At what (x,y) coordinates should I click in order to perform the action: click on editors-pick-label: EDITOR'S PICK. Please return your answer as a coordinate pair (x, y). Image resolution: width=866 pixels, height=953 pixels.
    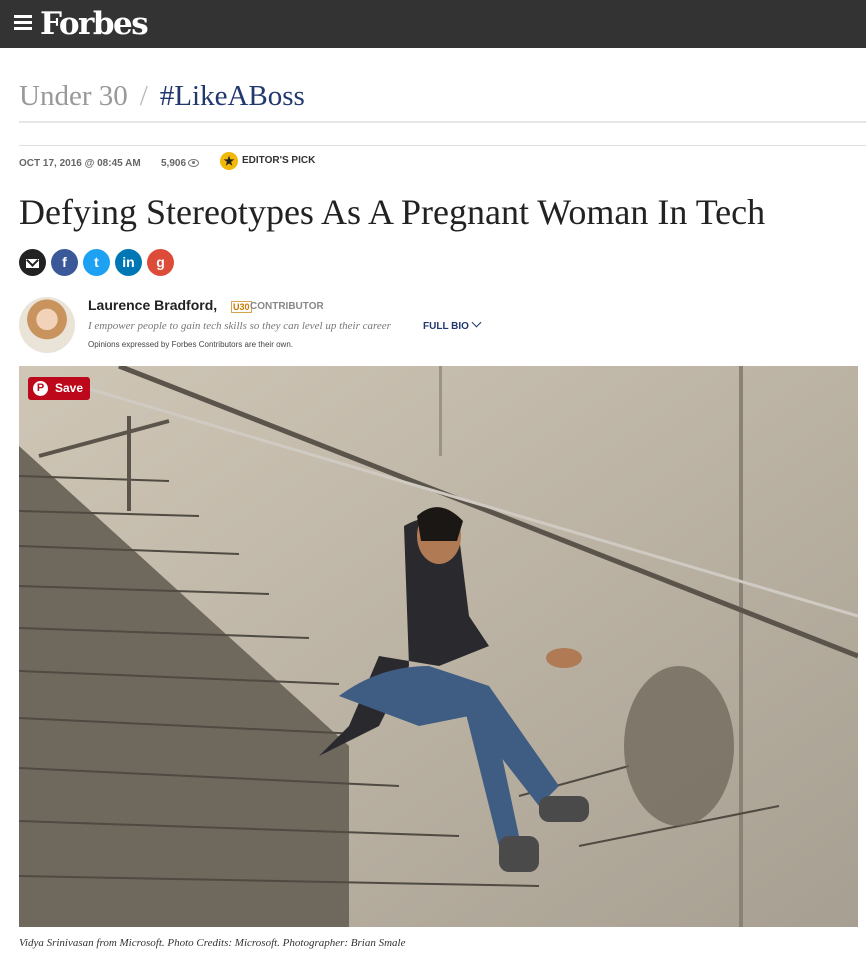
    Looking at the image, I should click on (279, 160).